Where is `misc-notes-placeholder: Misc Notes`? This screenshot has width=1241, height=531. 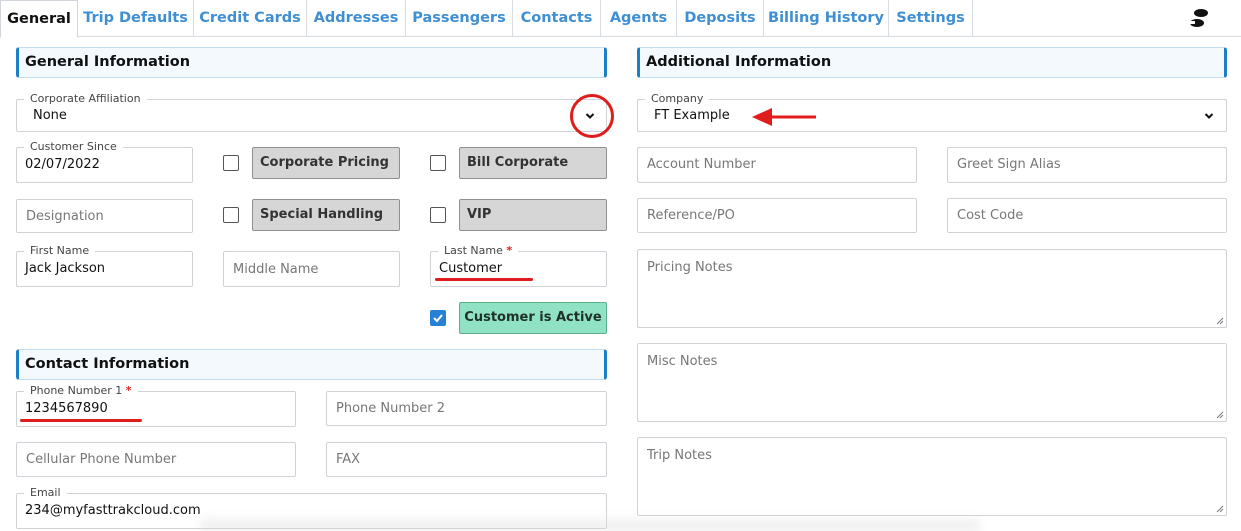
misc-notes-placeholder: Misc Notes is located at coordinates (682, 361).